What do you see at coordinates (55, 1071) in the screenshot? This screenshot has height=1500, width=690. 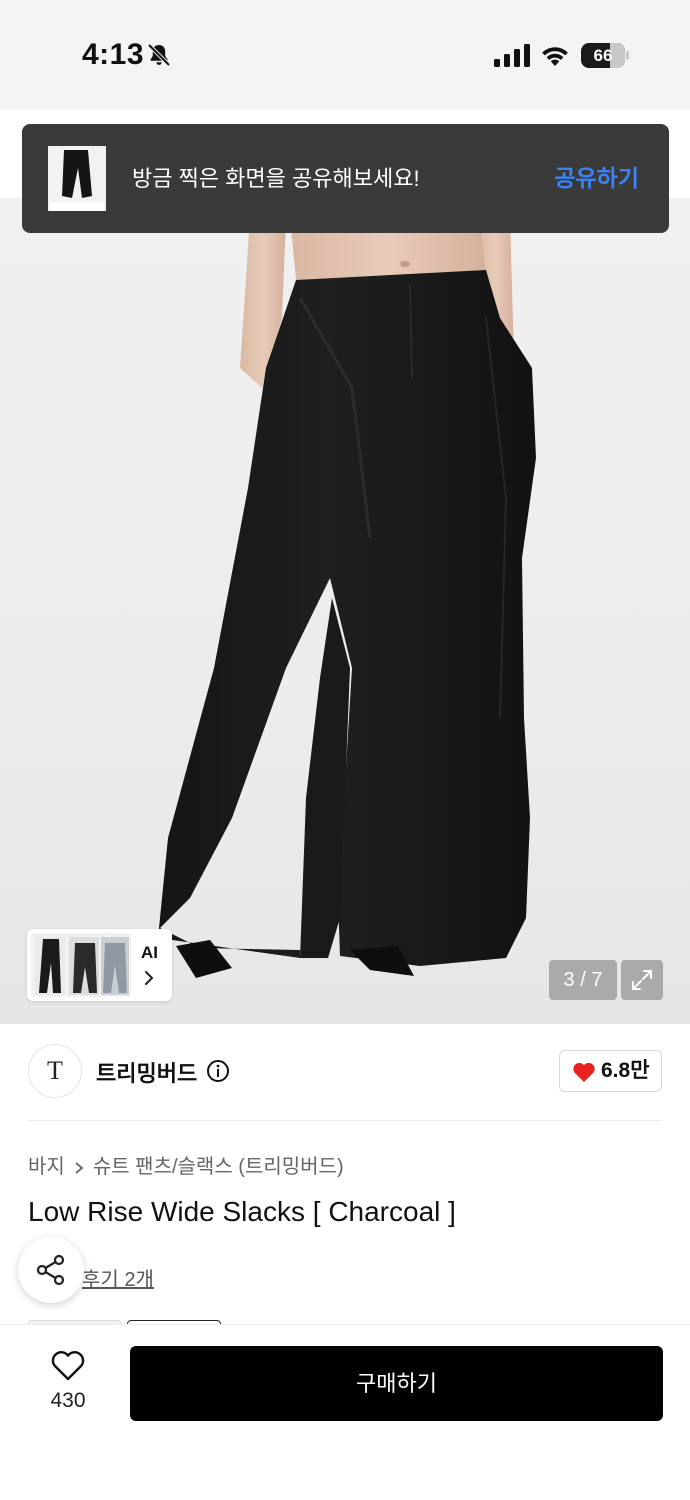 I see `brand-logo: T` at bounding box center [55, 1071].